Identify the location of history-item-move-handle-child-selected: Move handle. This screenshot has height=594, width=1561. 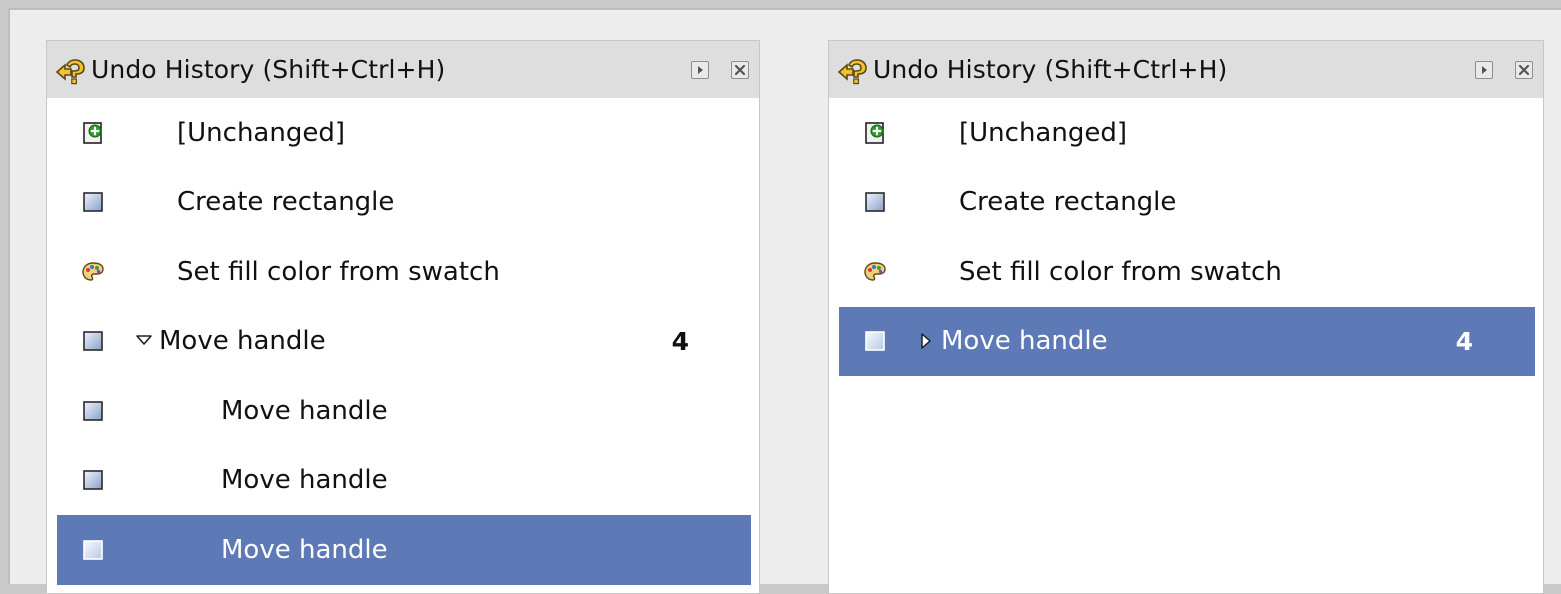
(404, 550).